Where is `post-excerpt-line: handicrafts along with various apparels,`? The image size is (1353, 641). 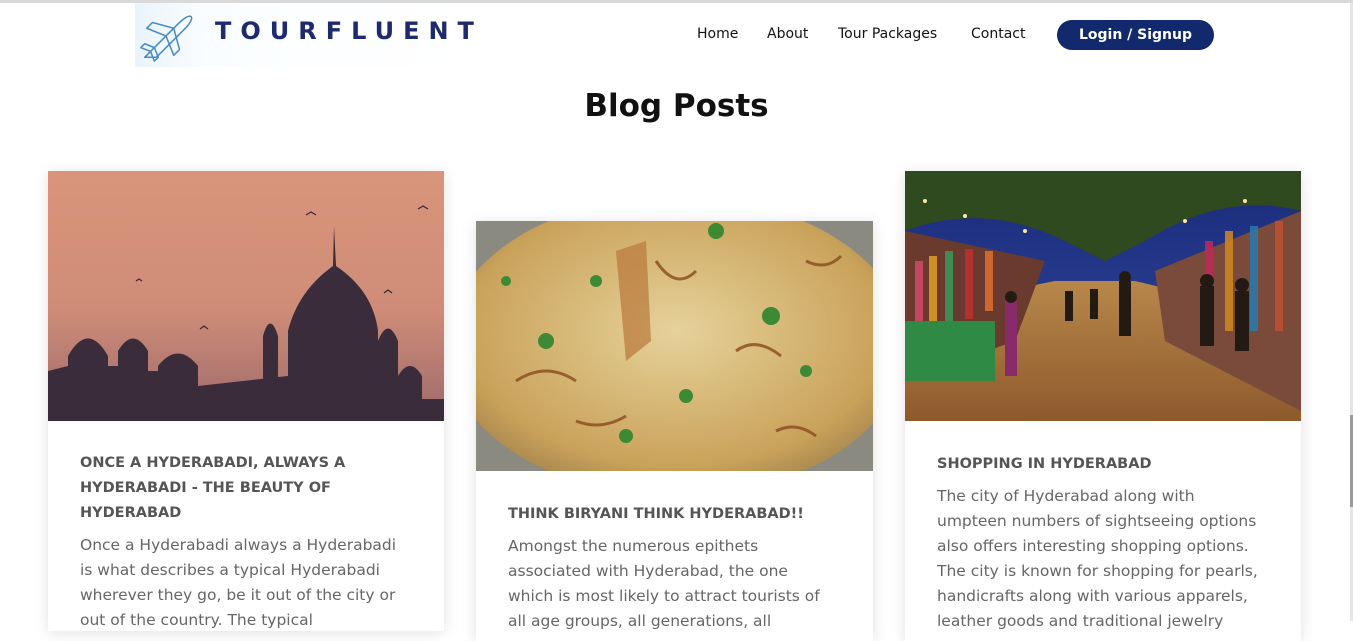 post-excerpt-line: handicrafts along with various apparels, is located at coordinates (1092, 596).